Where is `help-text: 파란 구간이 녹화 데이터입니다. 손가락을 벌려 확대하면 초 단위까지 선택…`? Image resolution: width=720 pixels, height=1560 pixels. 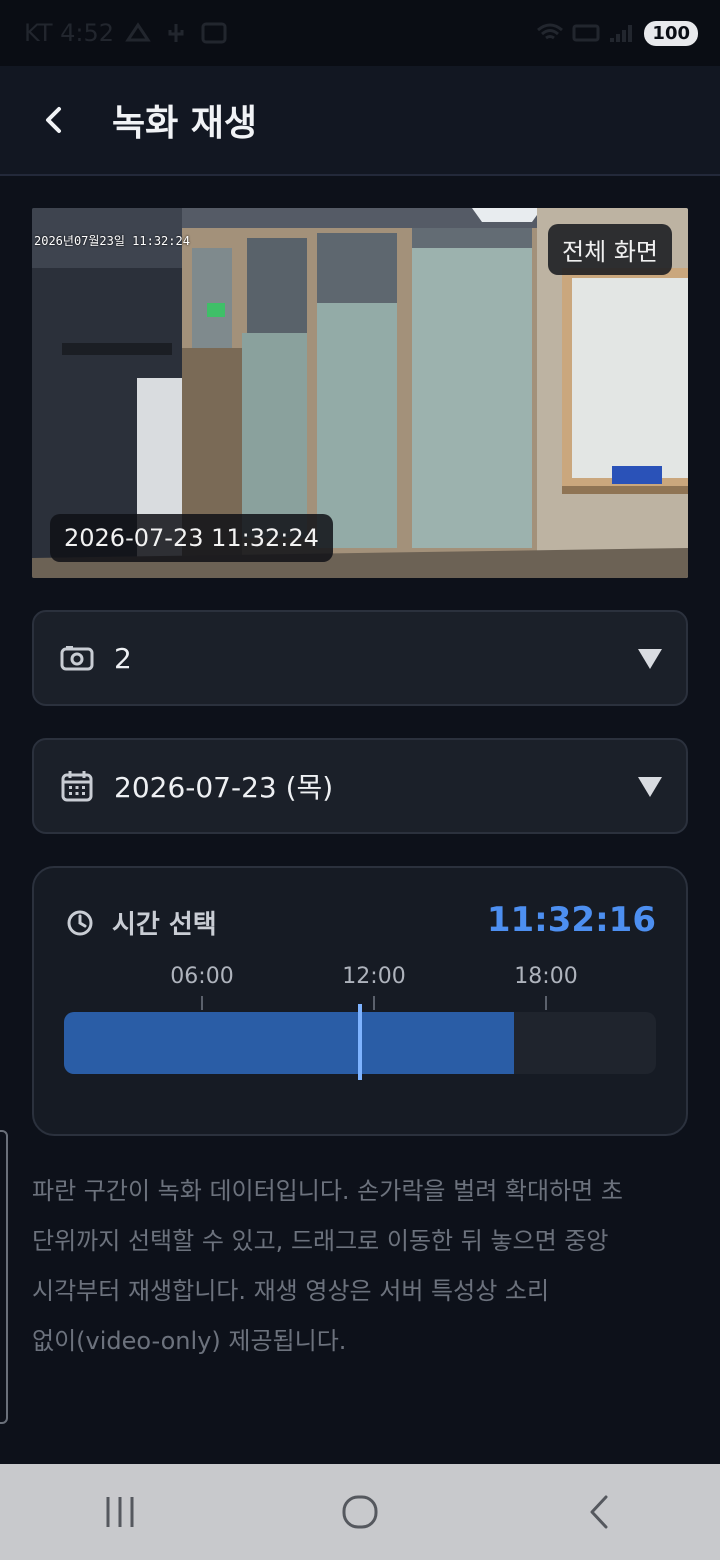 help-text: 파란 구간이 녹화 데이터입니다. 손가락을 벌려 확대하면 초 단위까지 선택… is located at coordinates (352, 1266).